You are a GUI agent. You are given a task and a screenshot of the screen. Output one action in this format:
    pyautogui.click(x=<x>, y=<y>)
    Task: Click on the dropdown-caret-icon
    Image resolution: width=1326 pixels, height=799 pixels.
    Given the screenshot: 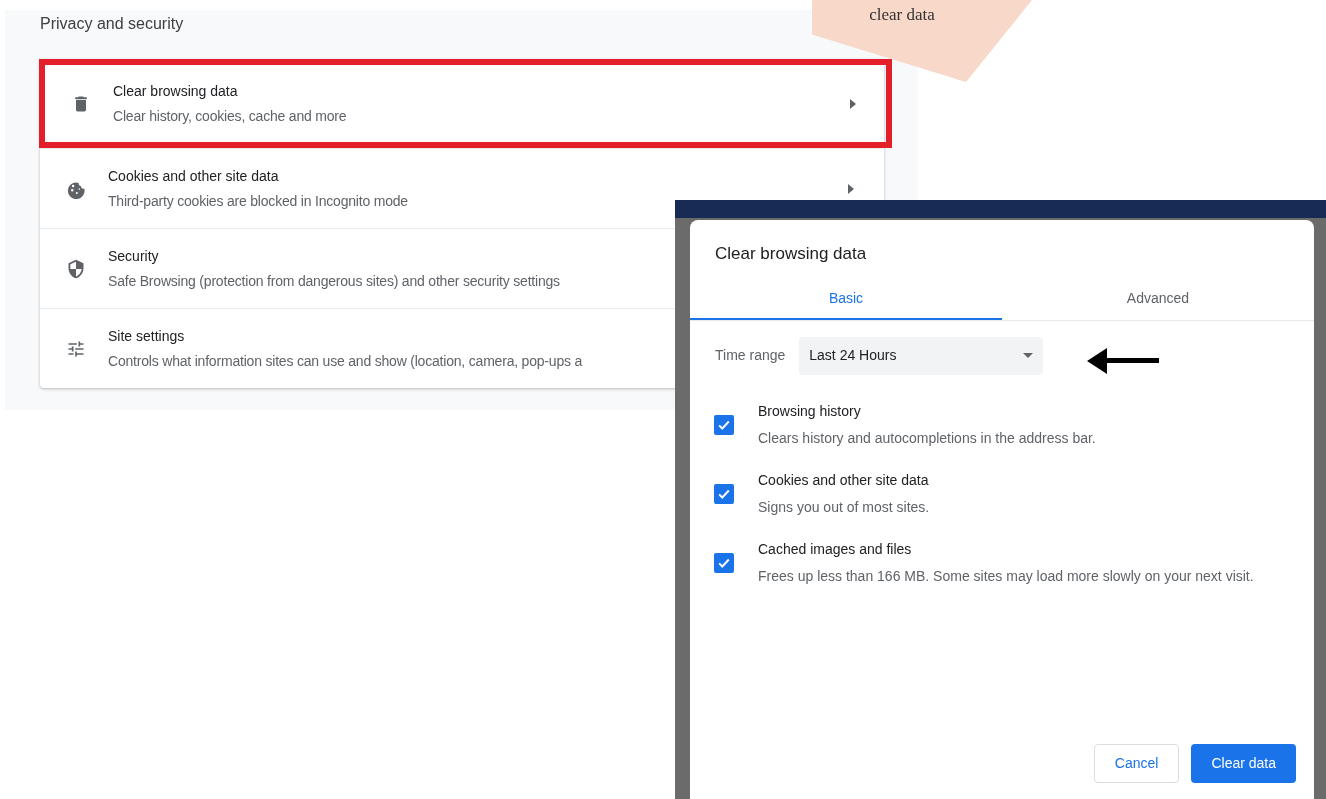 What is the action you would take?
    pyautogui.click(x=1028, y=355)
    